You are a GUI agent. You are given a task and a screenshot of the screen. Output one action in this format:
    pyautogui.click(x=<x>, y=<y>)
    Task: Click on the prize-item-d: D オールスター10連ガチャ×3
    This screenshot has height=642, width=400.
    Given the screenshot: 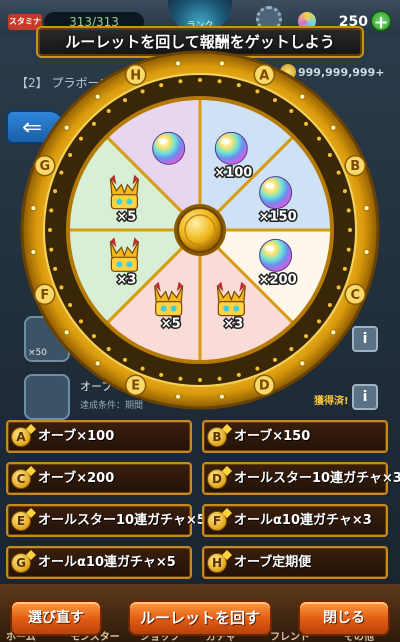 What is the action you would take?
    pyautogui.click(x=301, y=478)
    